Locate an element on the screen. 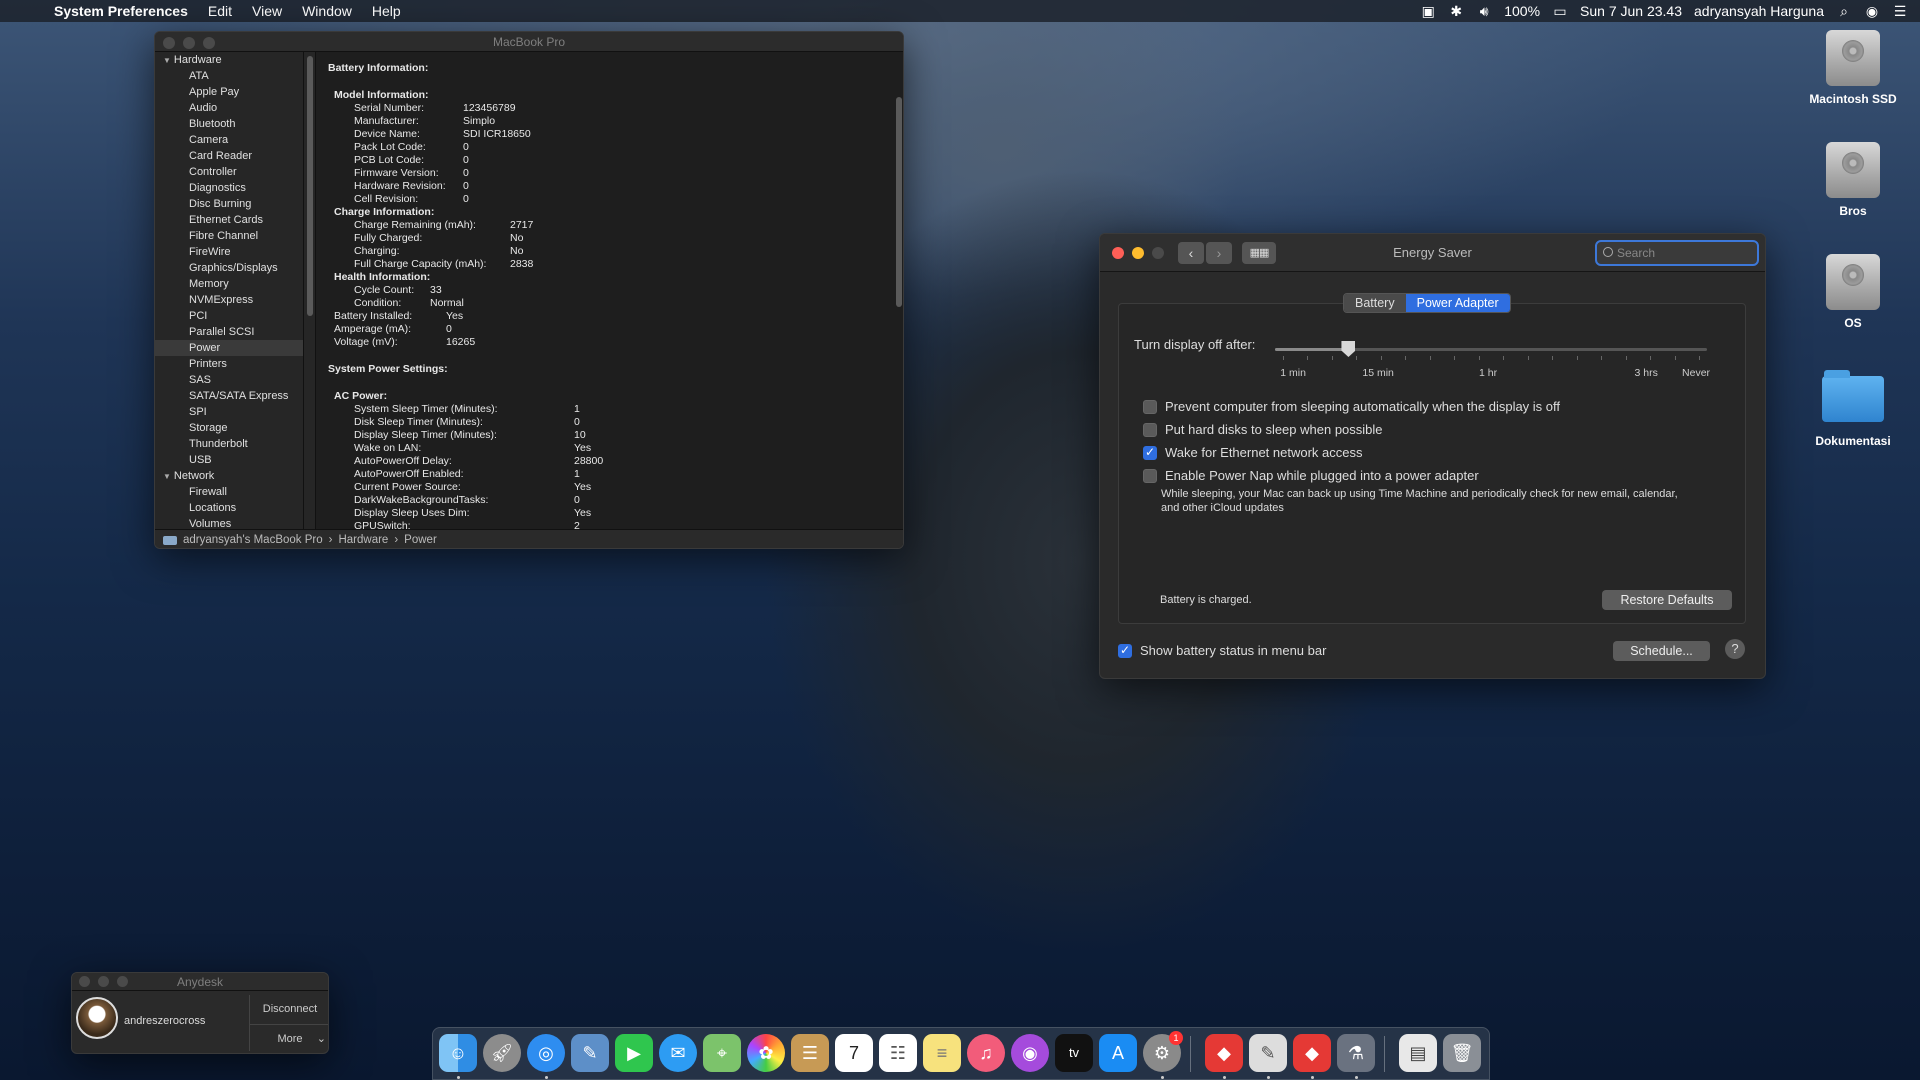  restore-defaults-button: Restore Defaults is located at coordinates (1667, 600).